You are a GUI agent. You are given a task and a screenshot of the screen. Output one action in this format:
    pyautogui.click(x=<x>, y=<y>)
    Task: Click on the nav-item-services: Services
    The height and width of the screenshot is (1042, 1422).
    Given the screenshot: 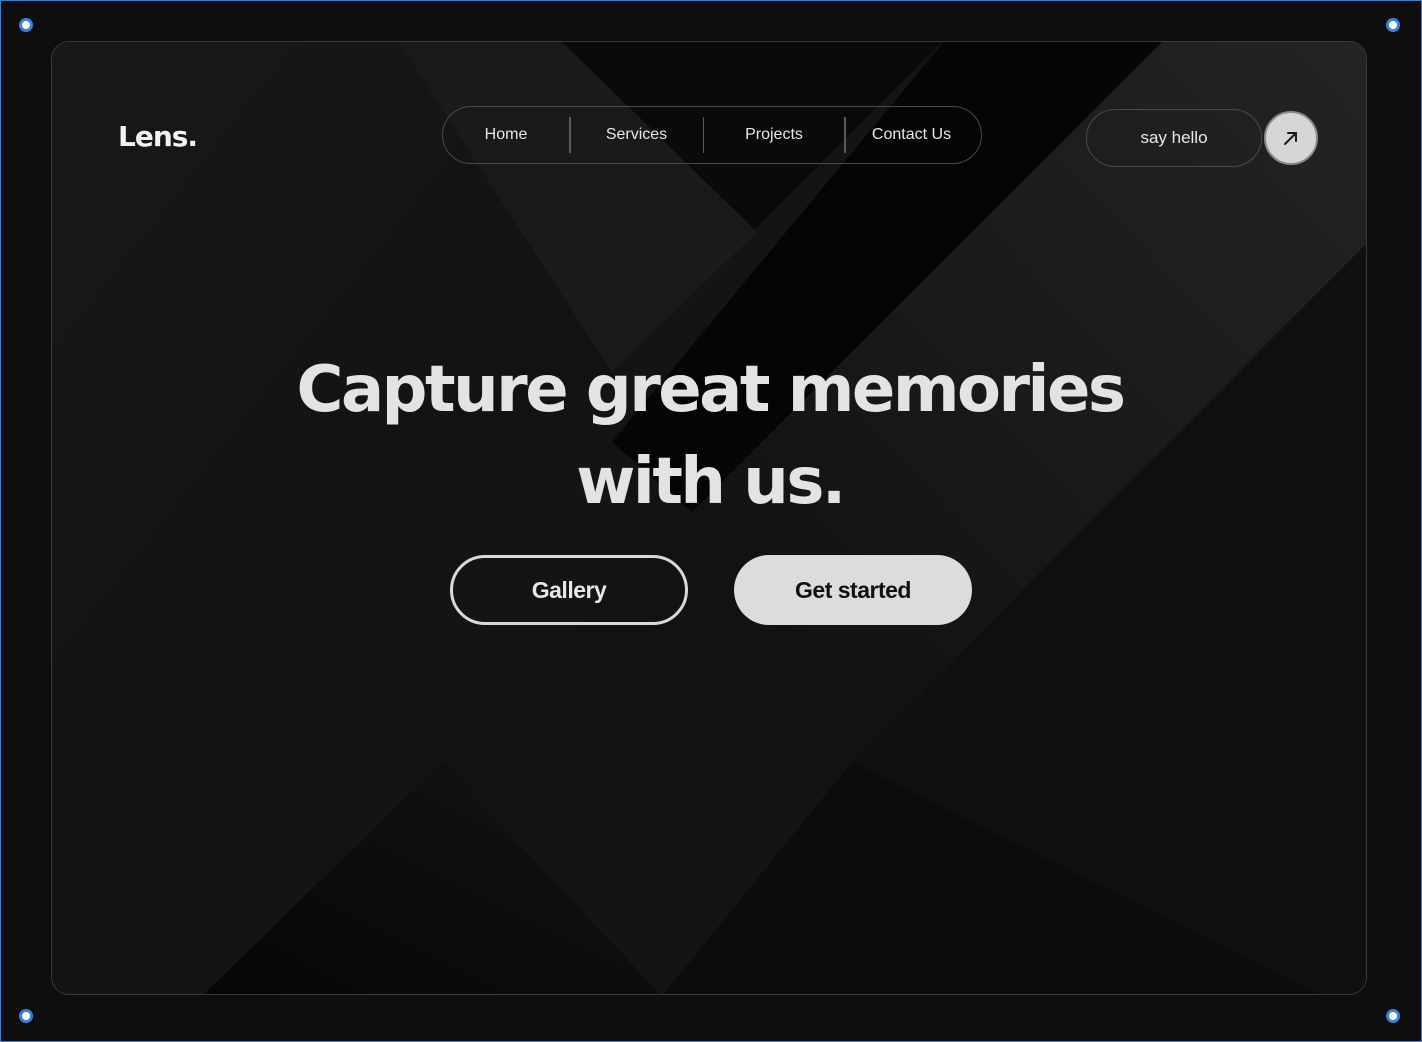 What is the action you would take?
    pyautogui.click(x=637, y=135)
    